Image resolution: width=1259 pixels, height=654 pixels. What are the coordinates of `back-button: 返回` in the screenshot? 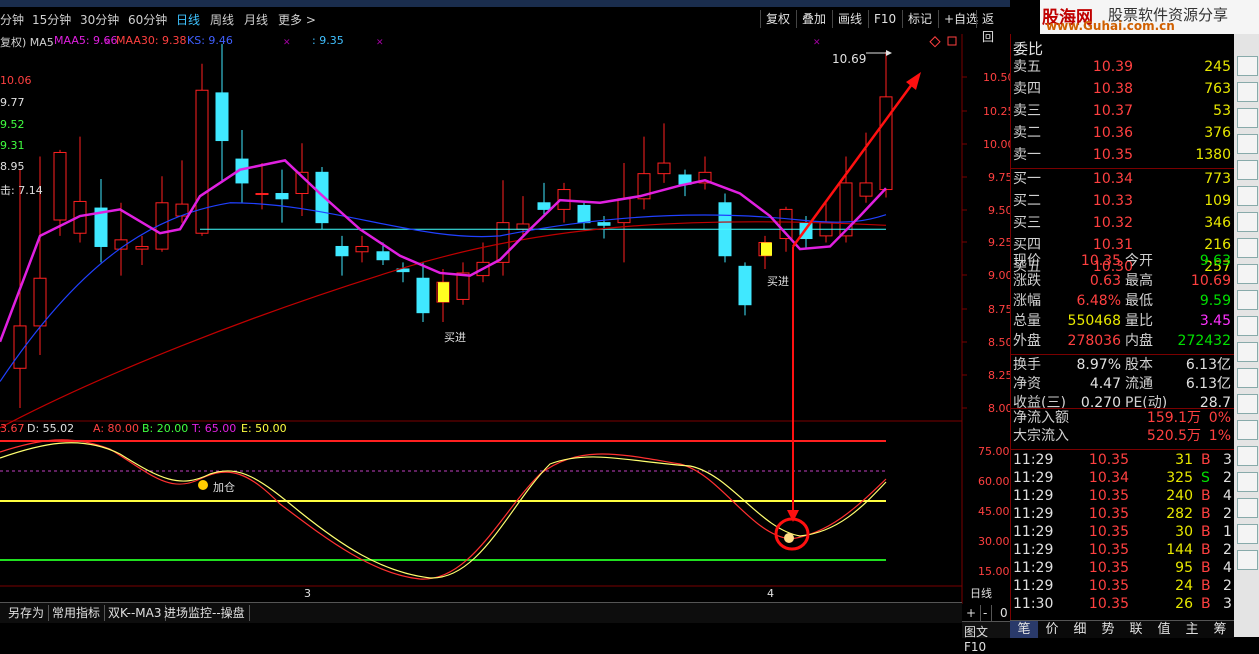 It's located at (993, 27).